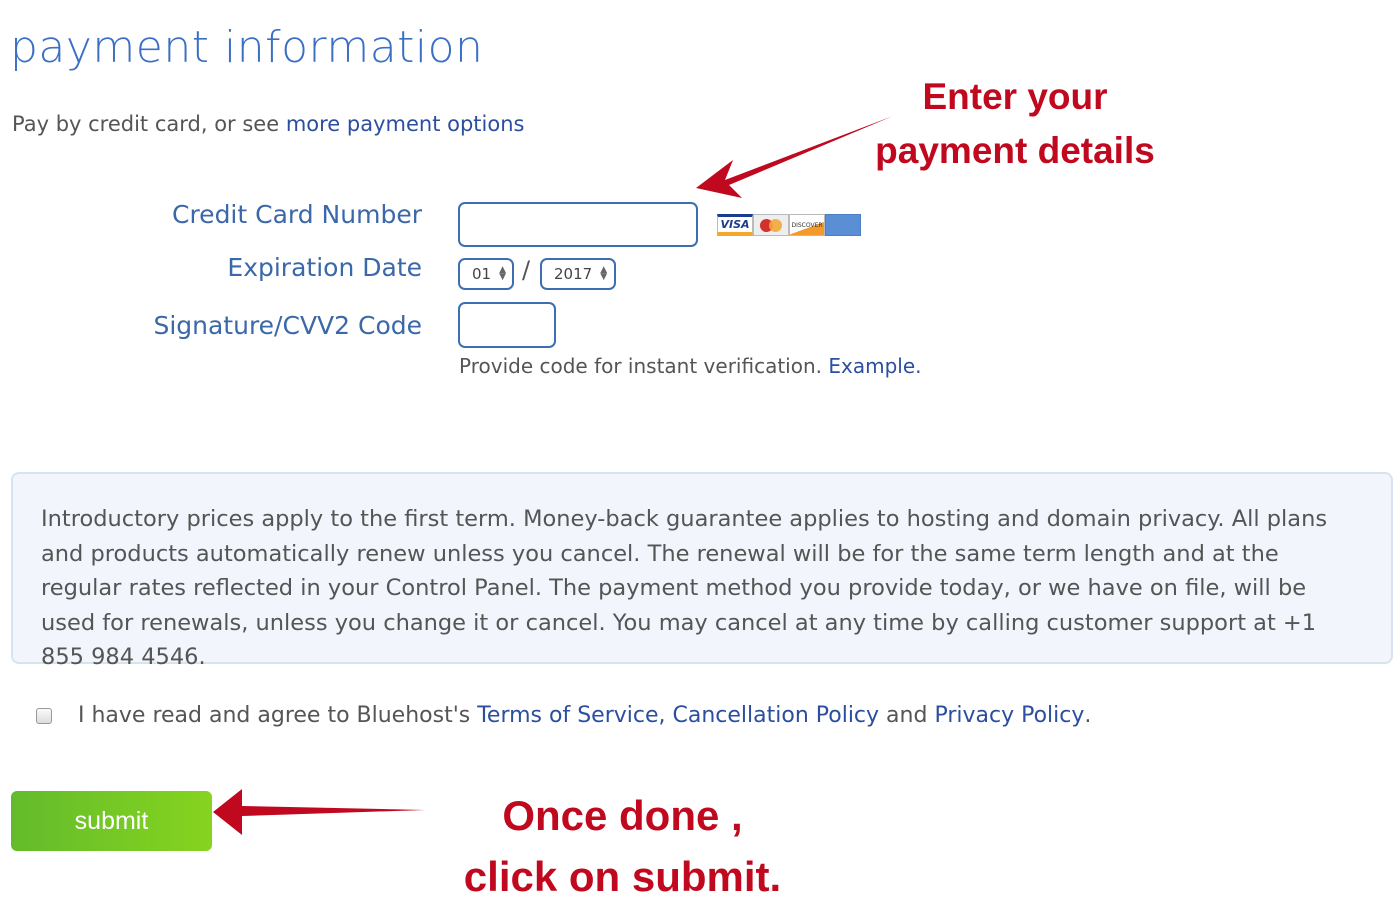  What do you see at coordinates (1015, 96) in the screenshot?
I see `annotation-line: Enter your` at bounding box center [1015, 96].